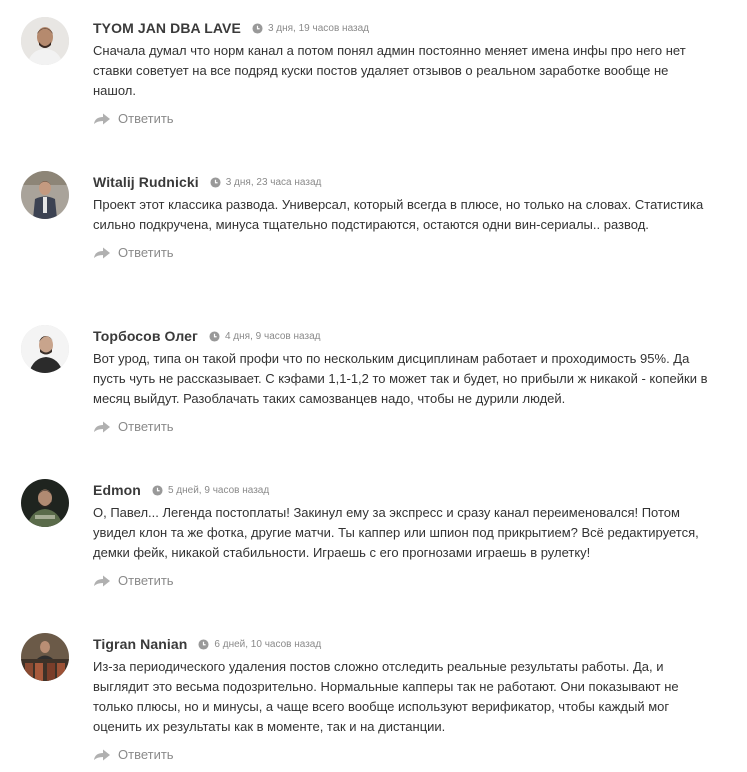  I want to click on comment-meta: Торбосов Олег 4 дня, 9 часов назад, so click(403, 336).